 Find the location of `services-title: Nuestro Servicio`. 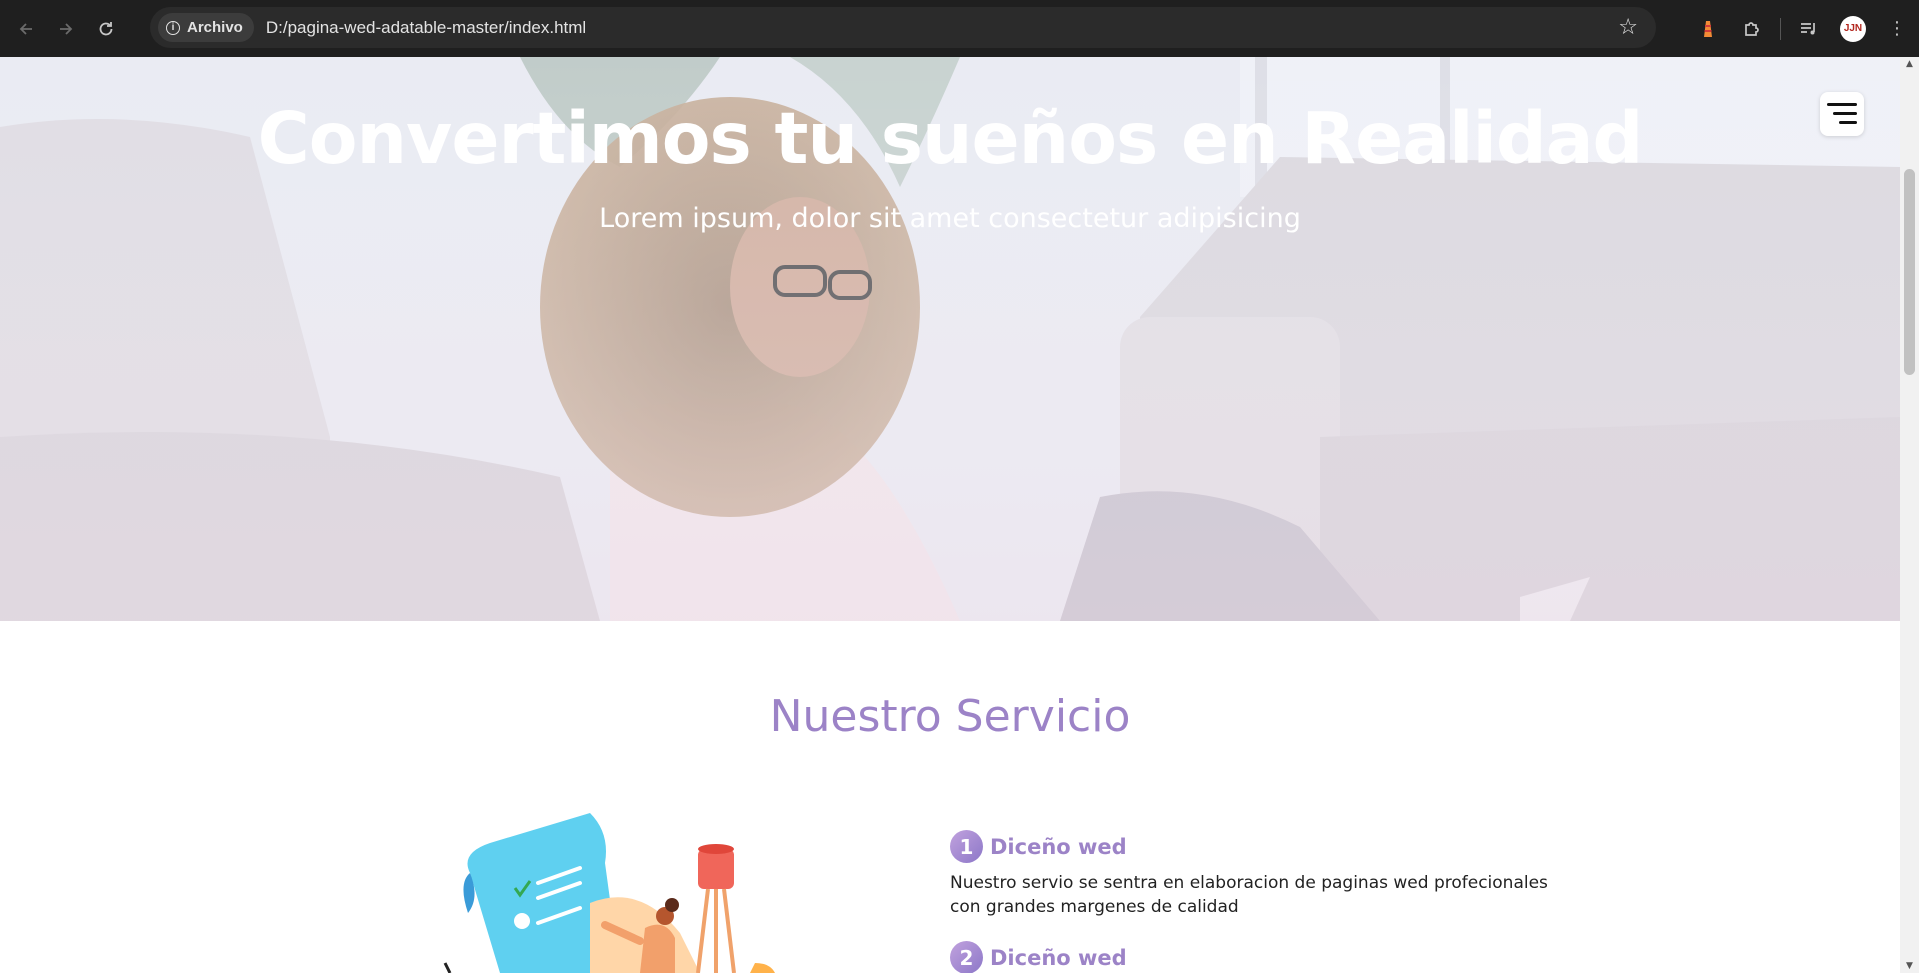

services-title: Nuestro Servicio is located at coordinates (950, 716).